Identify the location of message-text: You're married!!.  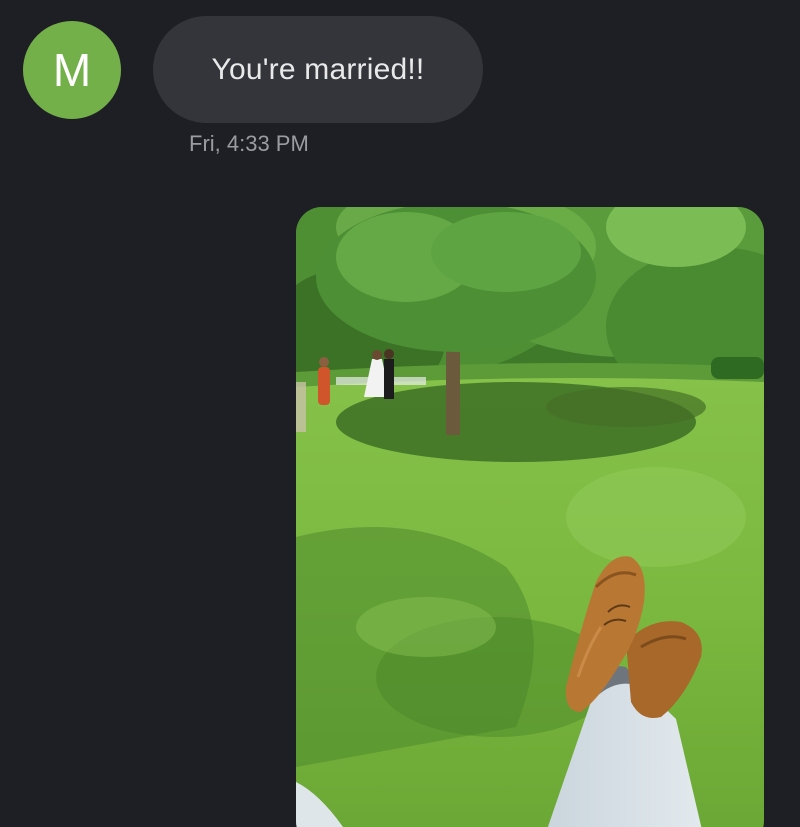
(318, 69).